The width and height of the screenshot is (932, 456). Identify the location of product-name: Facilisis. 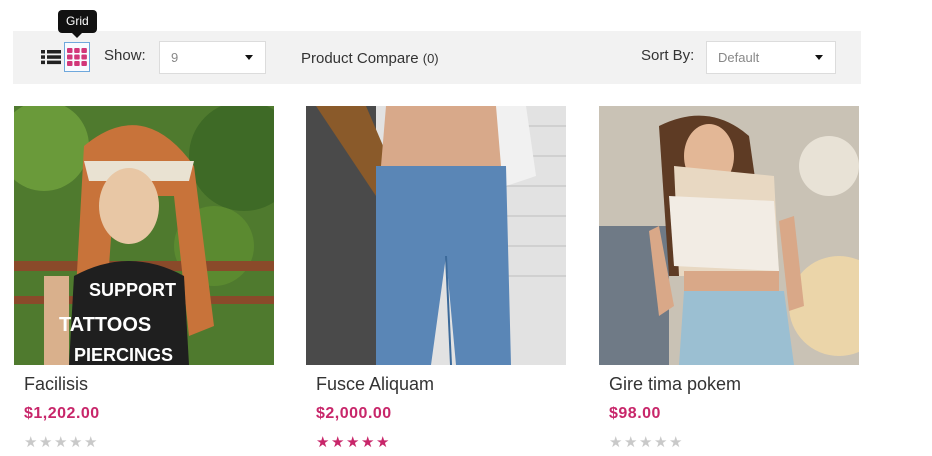
(56, 384).